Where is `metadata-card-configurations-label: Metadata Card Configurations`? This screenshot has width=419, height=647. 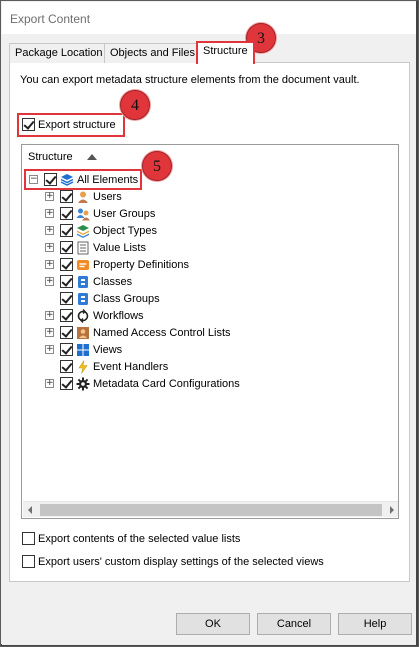 metadata-card-configurations-label: Metadata Card Configurations is located at coordinates (166, 383).